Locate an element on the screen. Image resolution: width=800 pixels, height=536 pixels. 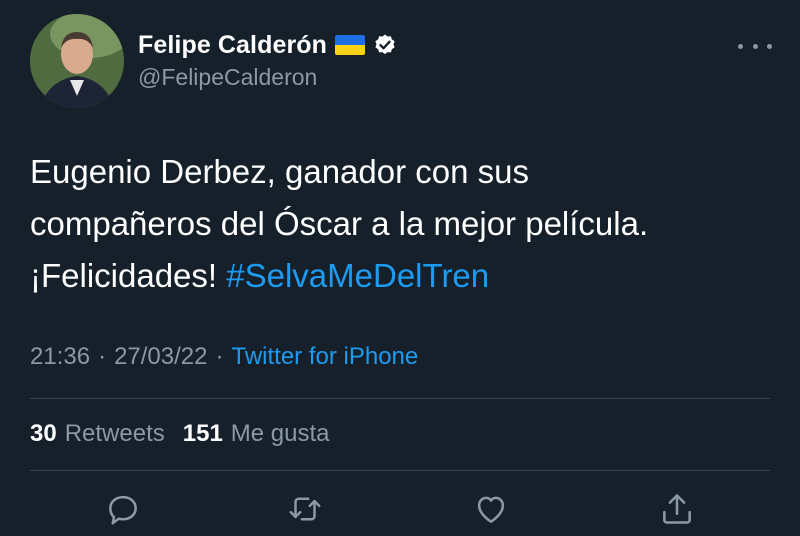
tweet-date: 27/03/22 is located at coordinates (160, 357).